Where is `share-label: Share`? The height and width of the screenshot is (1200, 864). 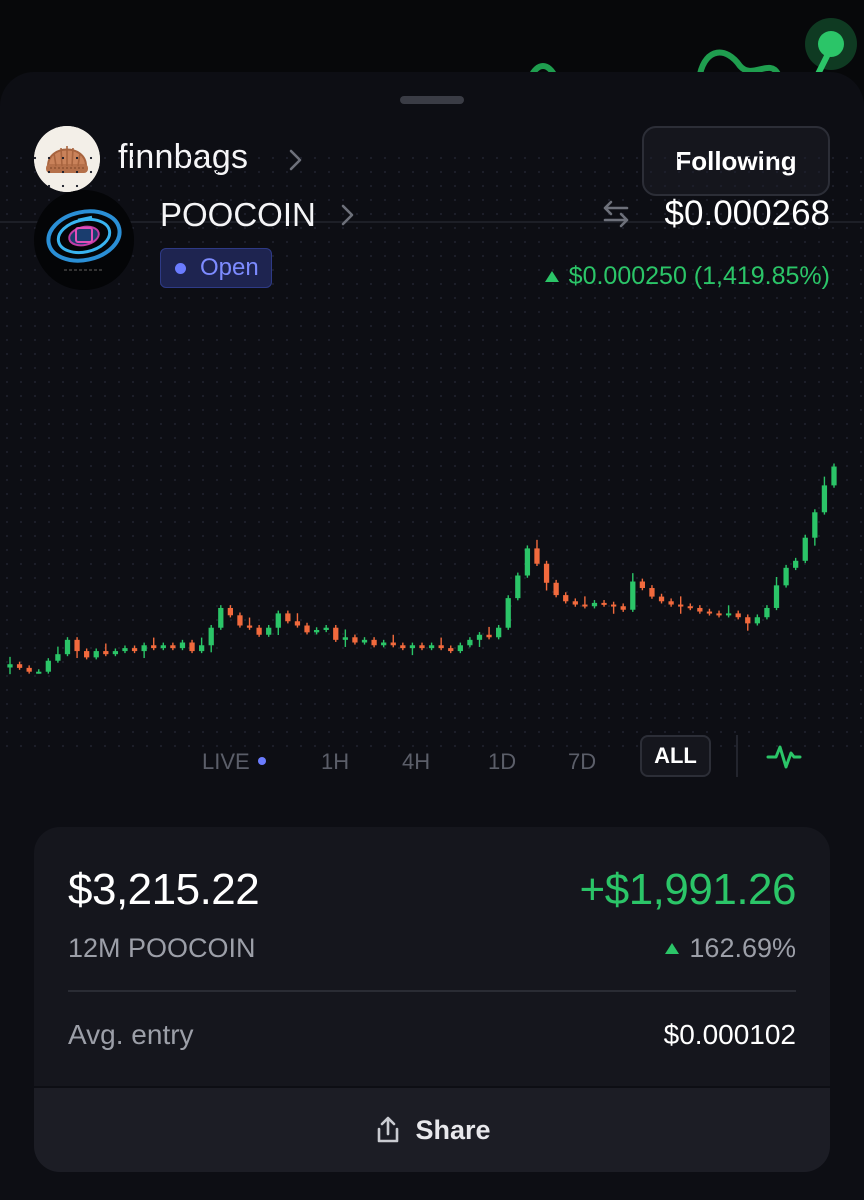 share-label: Share is located at coordinates (453, 1129).